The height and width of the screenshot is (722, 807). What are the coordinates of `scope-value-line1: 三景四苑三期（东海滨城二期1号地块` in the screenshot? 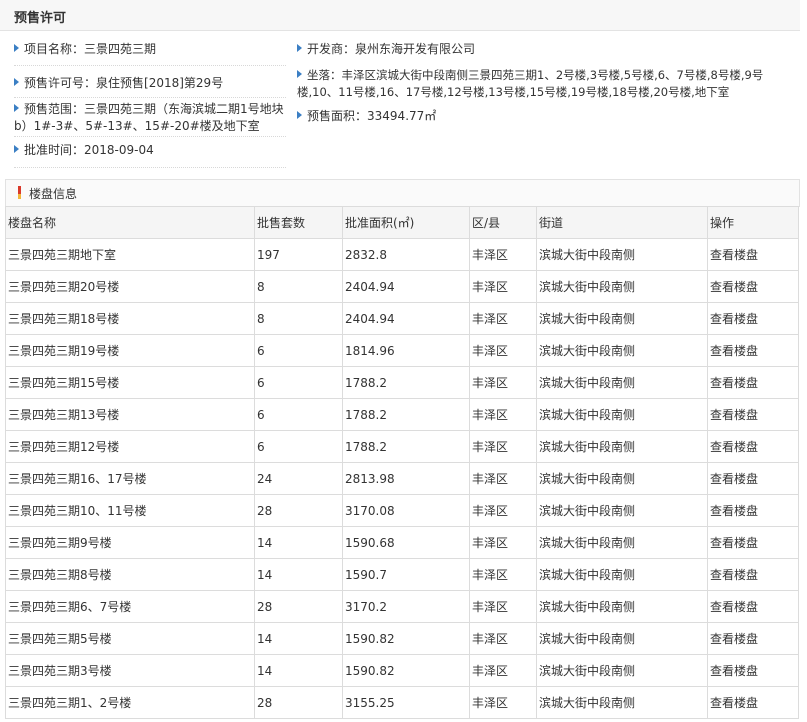 It's located at (184, 109).